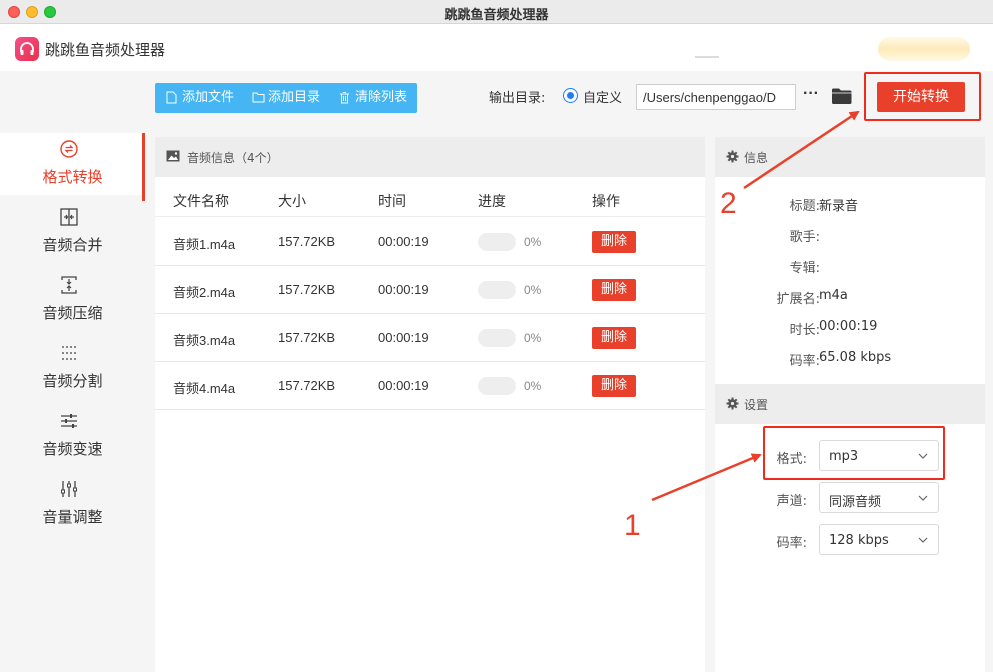 Image resolution: width=993 pixels, height=672 pixels. Describe the element at coordinates (72, 232) in the screenshot. I see `sidebar-item-merge: 音频合并` at that location.